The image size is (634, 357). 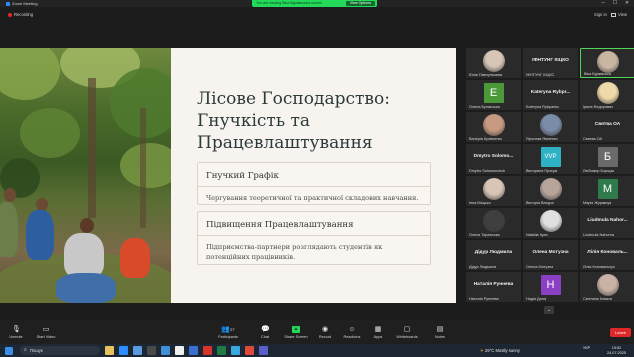 What do you see at coordinates (550, 60) in the screenshot?
I see `participant-display-name: ІФНТУНГ КІЦКО` at bounding box center [550, 60].